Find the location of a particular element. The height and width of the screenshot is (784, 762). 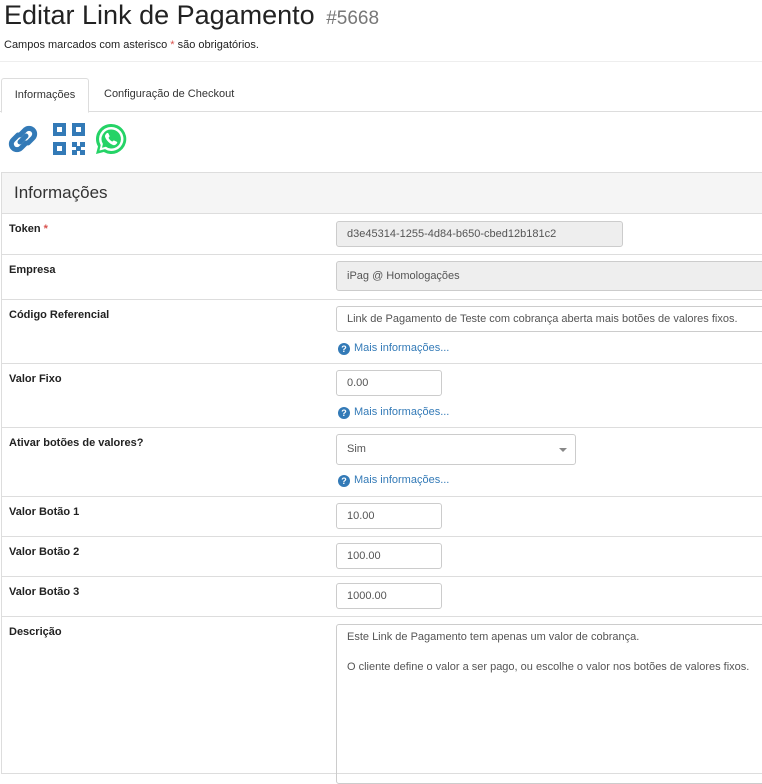

token-label: Token * is located at coordinates (28, 229).